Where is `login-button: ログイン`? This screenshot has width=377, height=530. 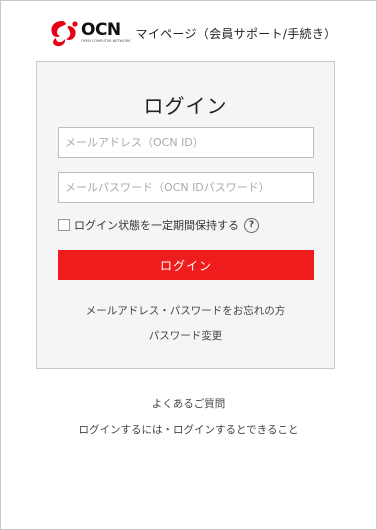
login-button: ログイン is located at coordinates (186, 265).